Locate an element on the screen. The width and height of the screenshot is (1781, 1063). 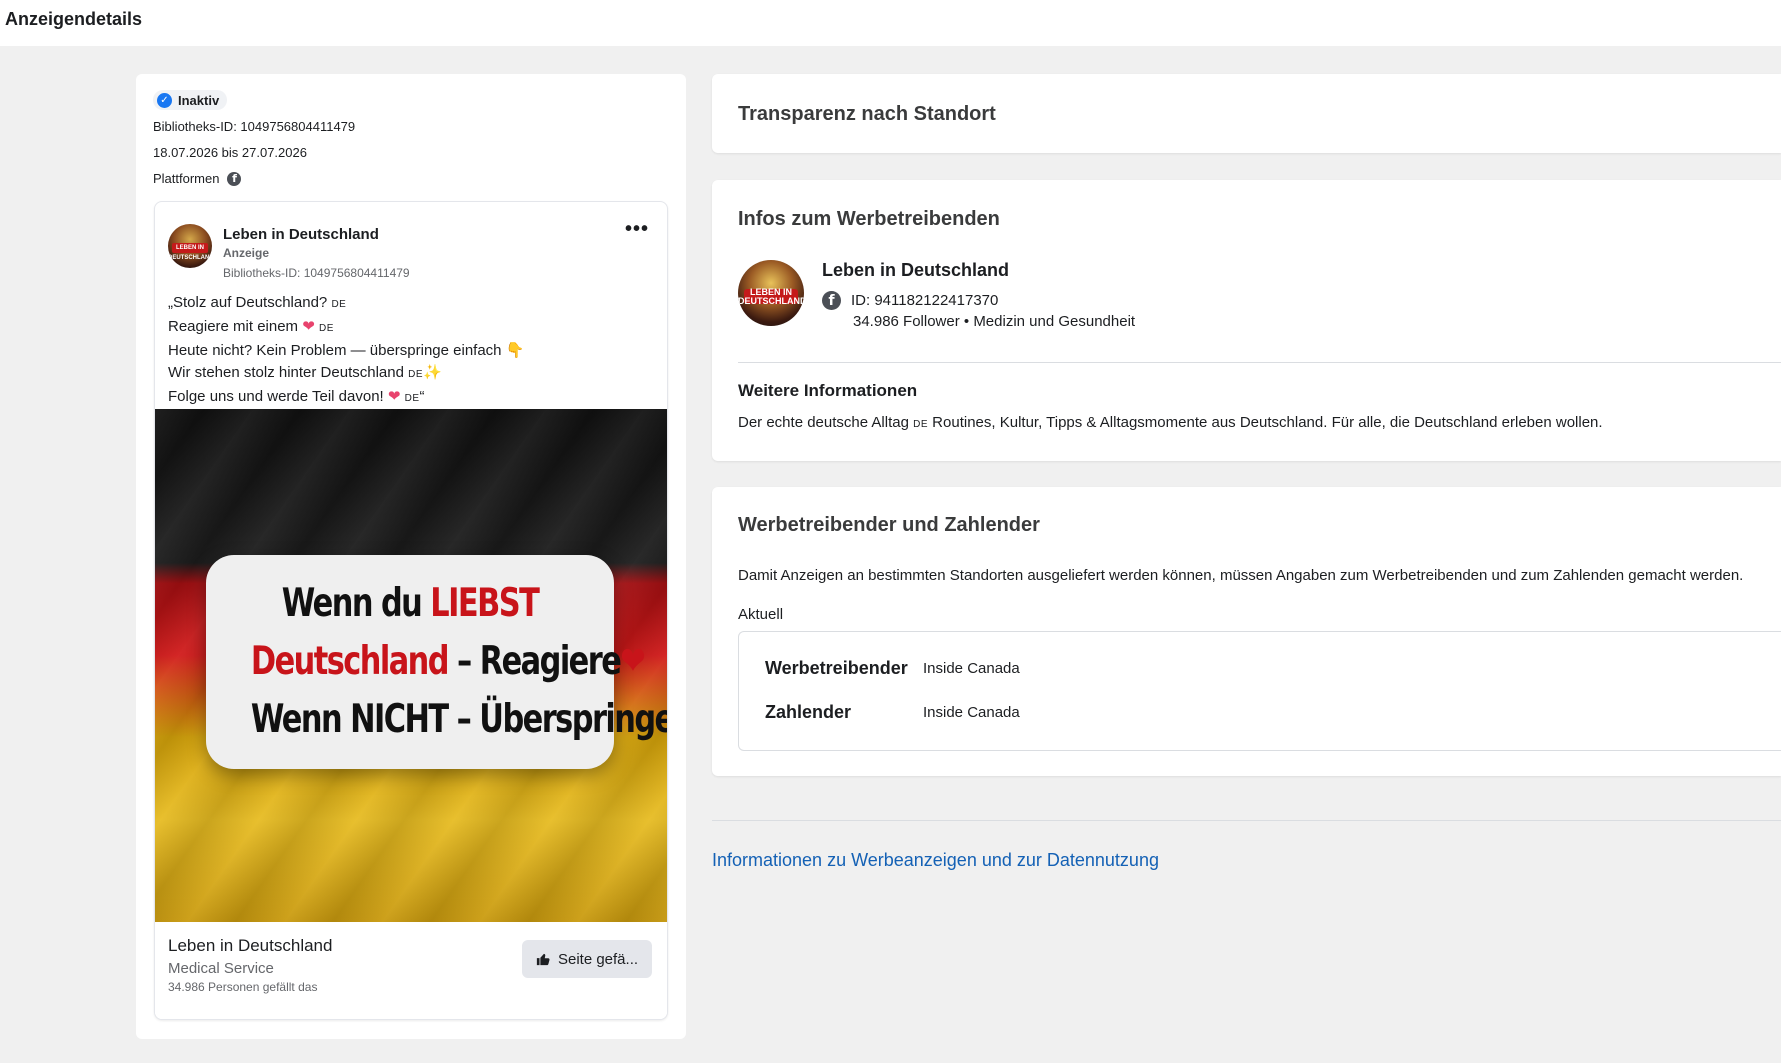
transparency-panel: Transparenz nach Standort is located at coordinates (1246, 113).